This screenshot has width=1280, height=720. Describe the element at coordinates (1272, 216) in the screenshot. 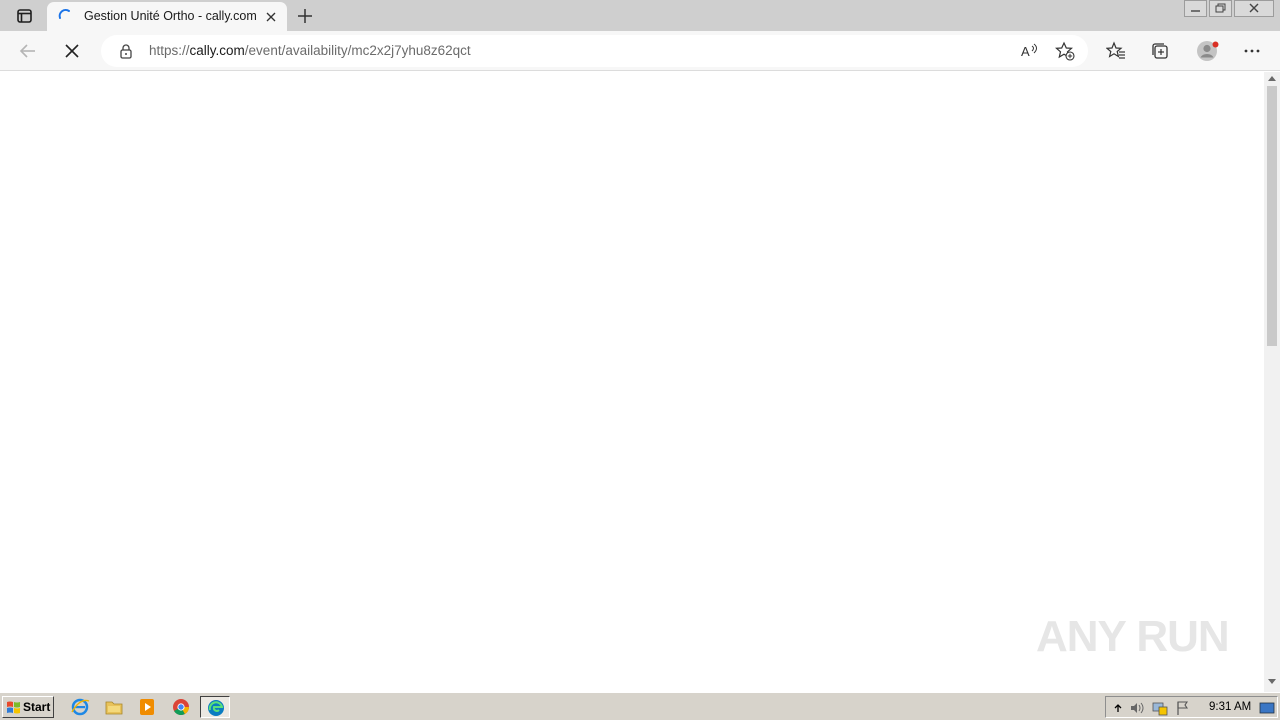

I see `scroll-thumb` at that location.